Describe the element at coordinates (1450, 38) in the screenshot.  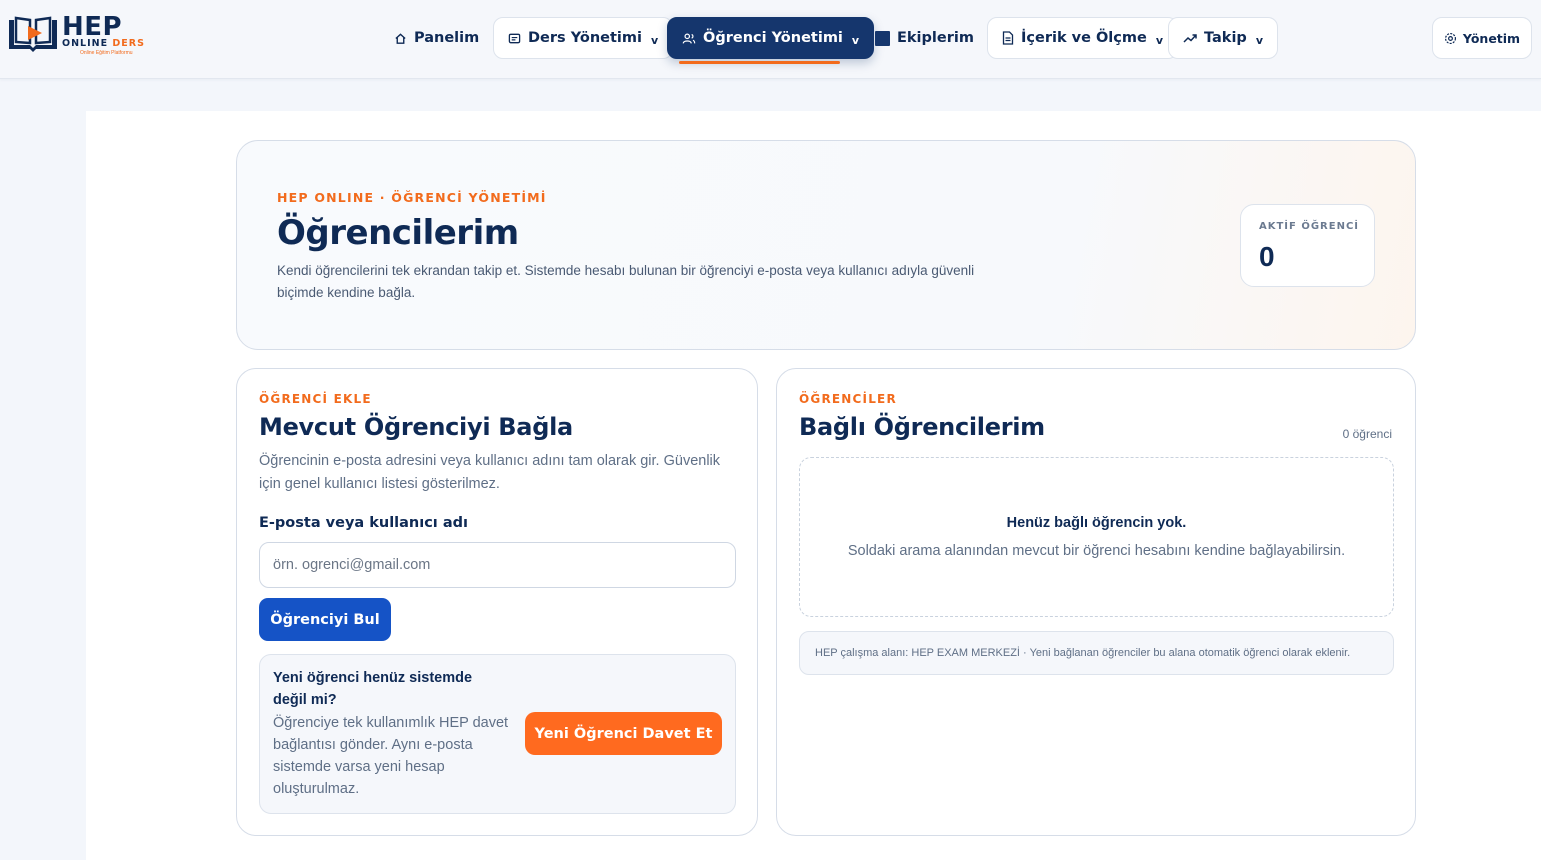
I see `gear-icon` at that location.